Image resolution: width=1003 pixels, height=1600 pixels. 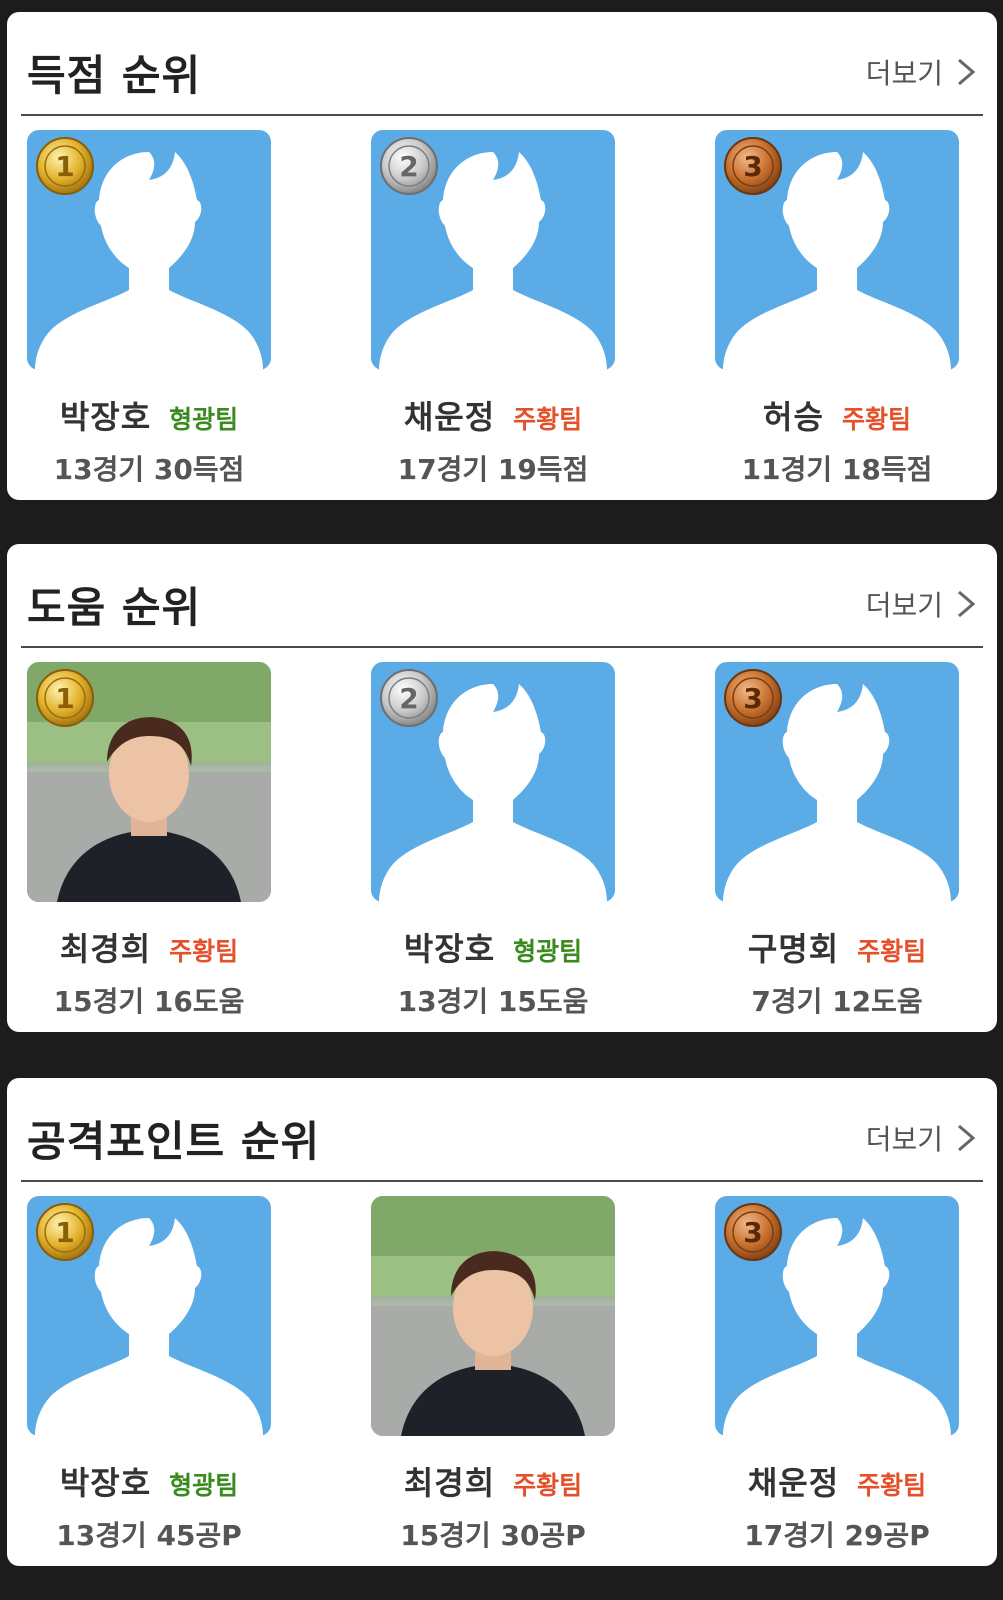 I want to click on player-card: 3 채운정 주황팀 17경기 29공P, so click(x=851, y=1374).